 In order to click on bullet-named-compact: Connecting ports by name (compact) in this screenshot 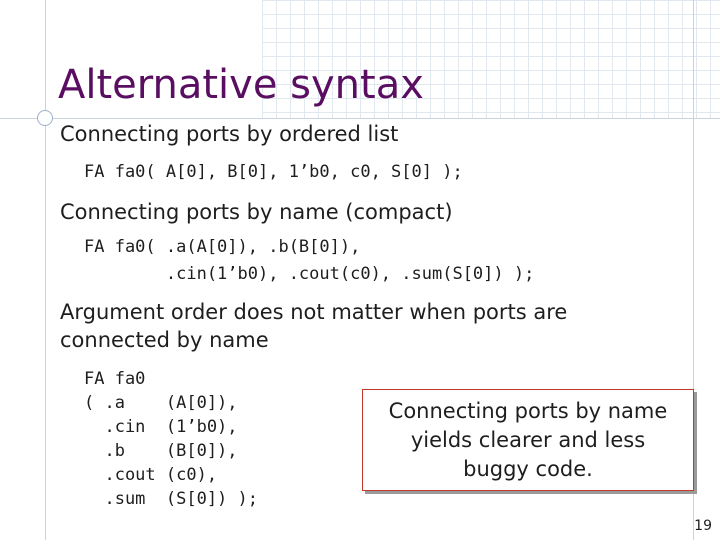, I will do `click(256, 212)`.